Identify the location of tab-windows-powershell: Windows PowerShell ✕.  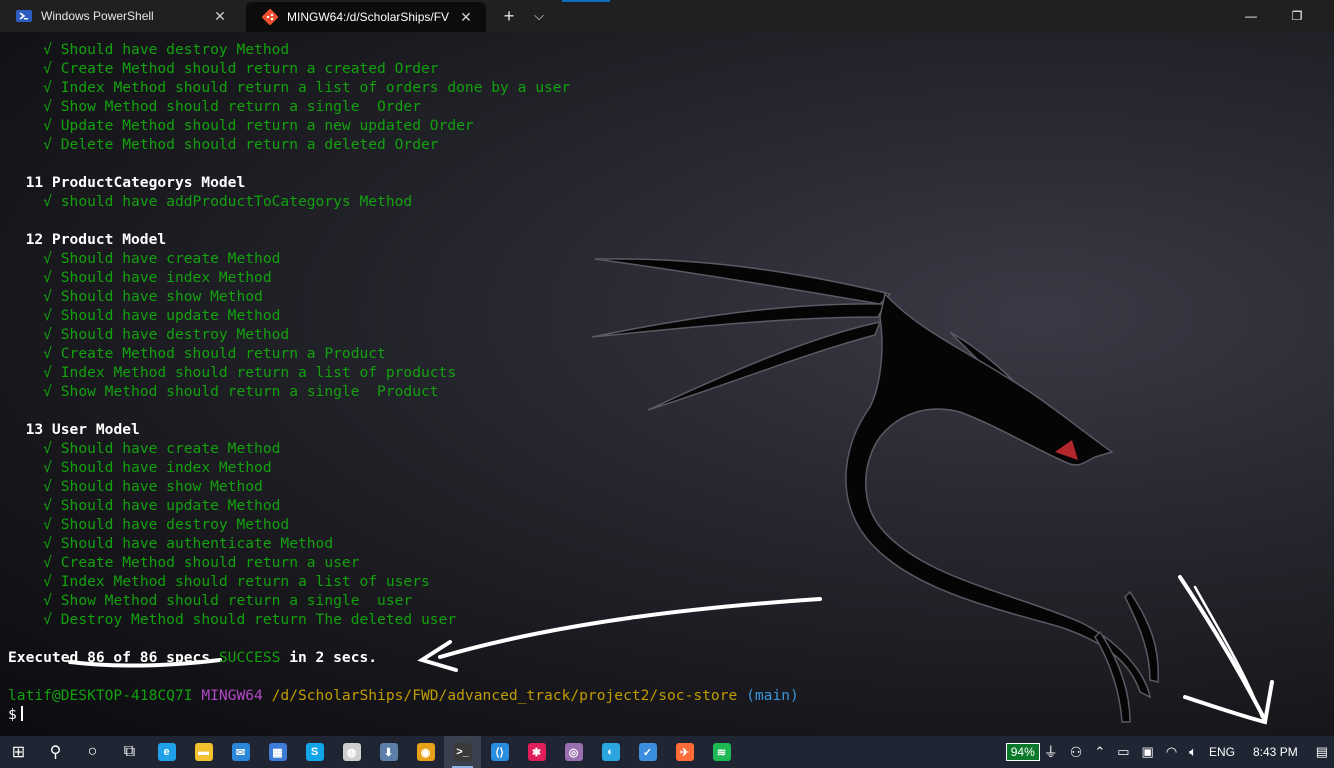
(120, 16).